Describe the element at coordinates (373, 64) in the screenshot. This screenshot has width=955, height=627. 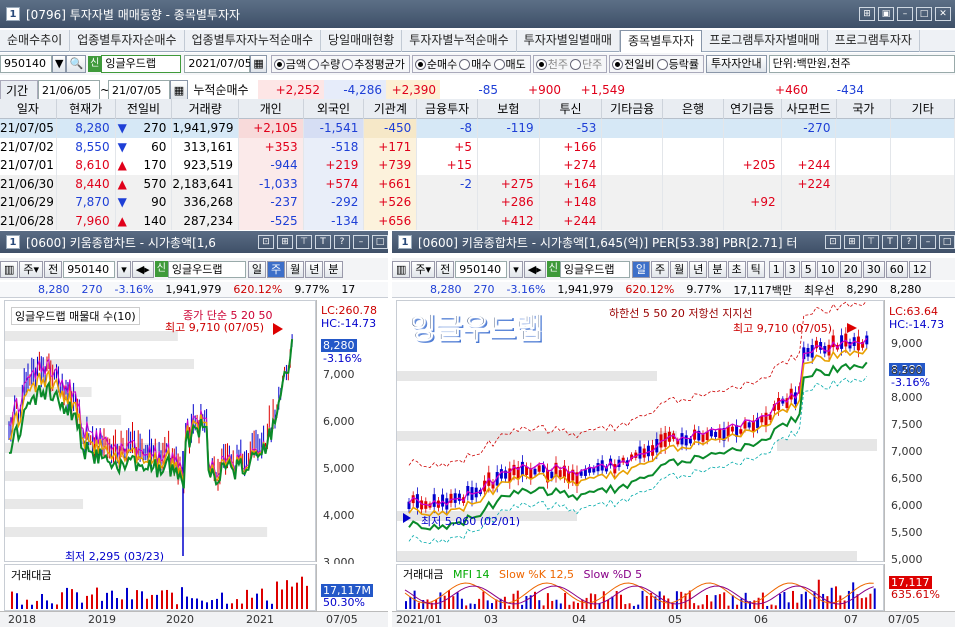
I see `radio-option: 추정평균가` at that location.